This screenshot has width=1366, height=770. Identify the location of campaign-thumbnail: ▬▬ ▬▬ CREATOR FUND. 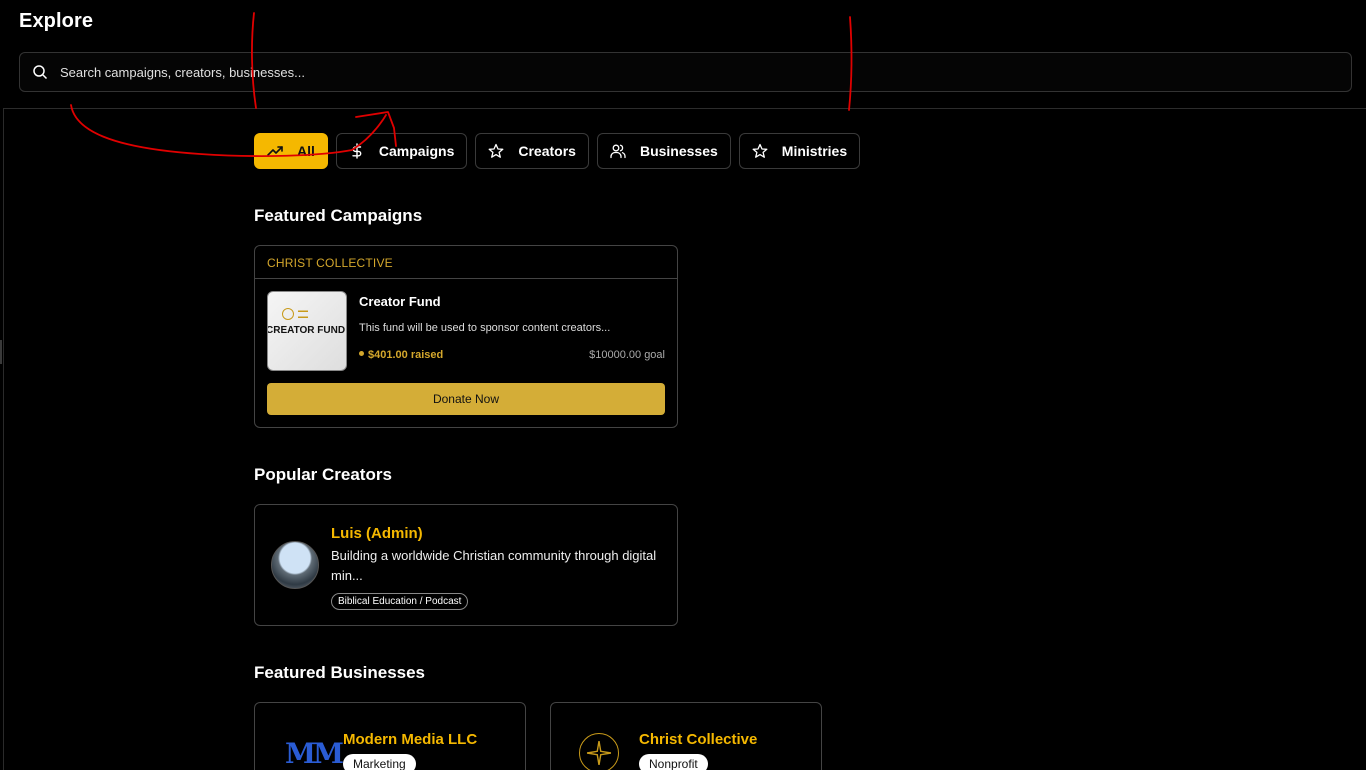
(307, 331).